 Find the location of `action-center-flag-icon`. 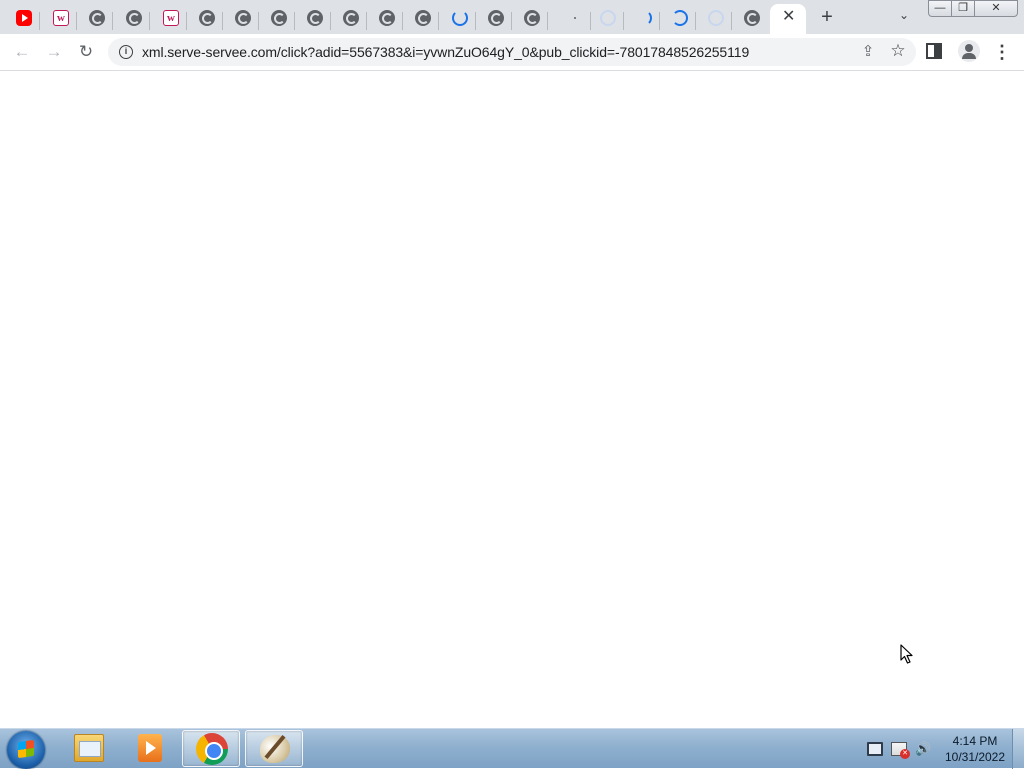

action-center-flag-icon is located at coordinates (900, 750).